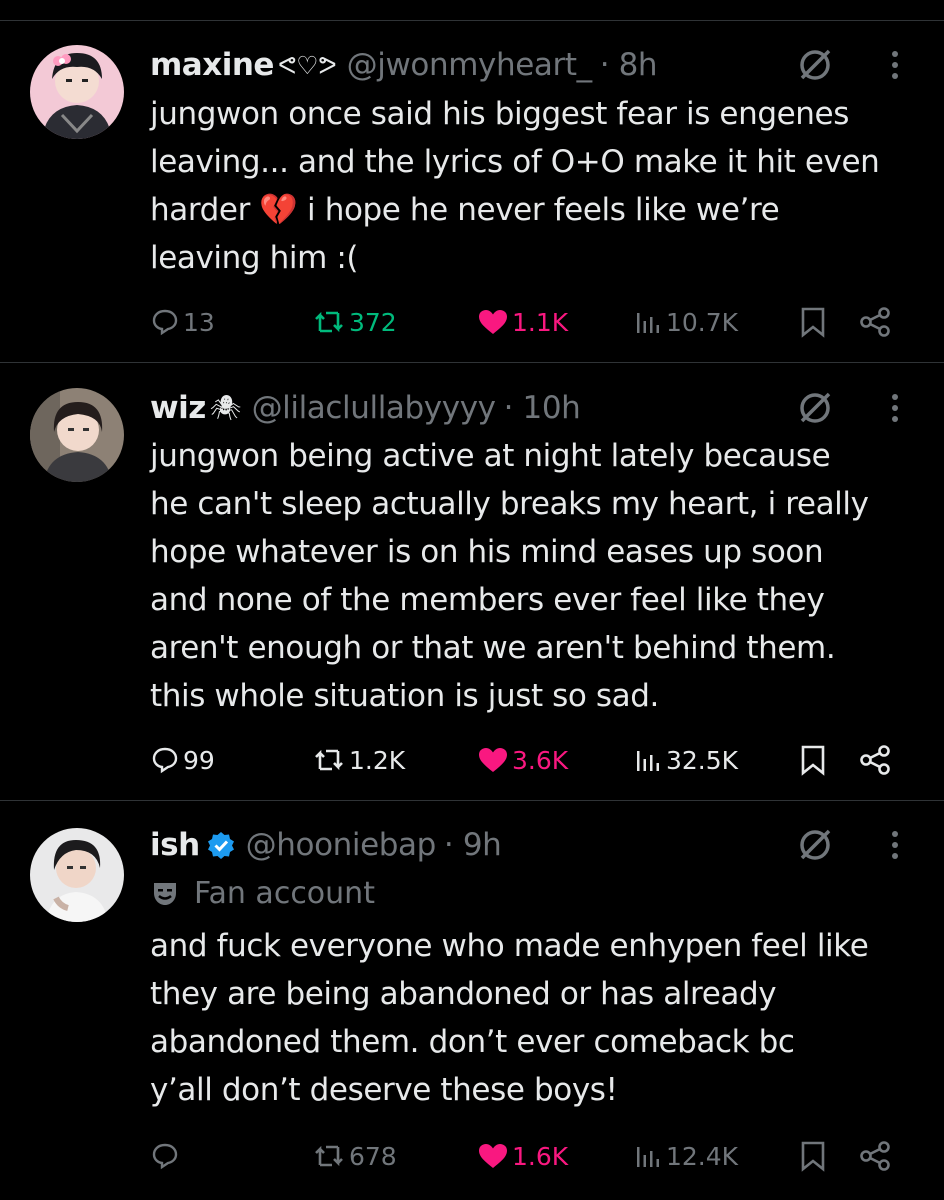 This screenshot has width=944, height=1200. Describe the element at coordinates (469, 65) in the screenshot. I see `user-handle: @jwonmyheart_` at that location.